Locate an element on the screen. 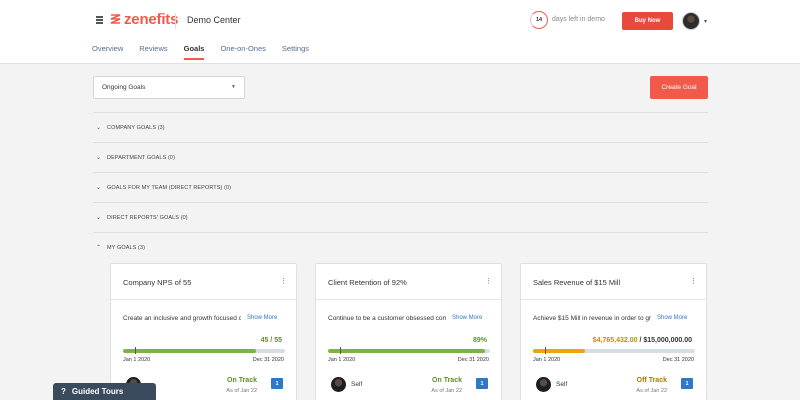  tab-overview: Overview is located at coordinates (107, 52).